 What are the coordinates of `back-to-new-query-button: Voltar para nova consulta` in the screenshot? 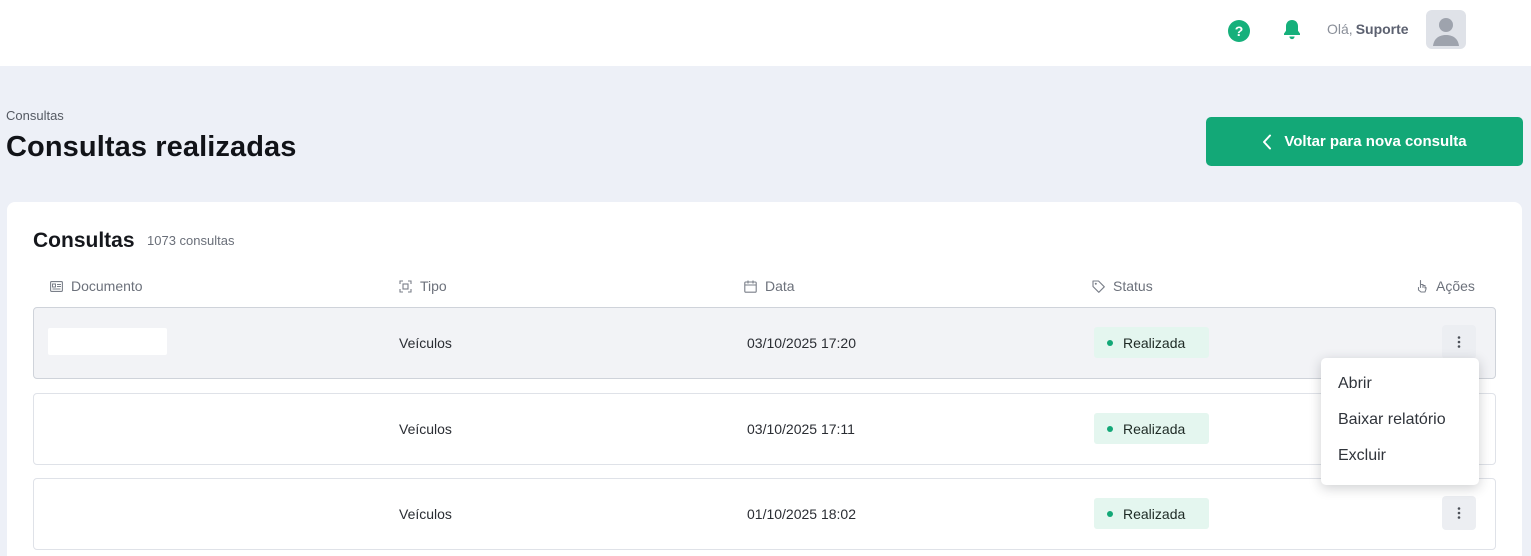 It's located at (1364, 141).